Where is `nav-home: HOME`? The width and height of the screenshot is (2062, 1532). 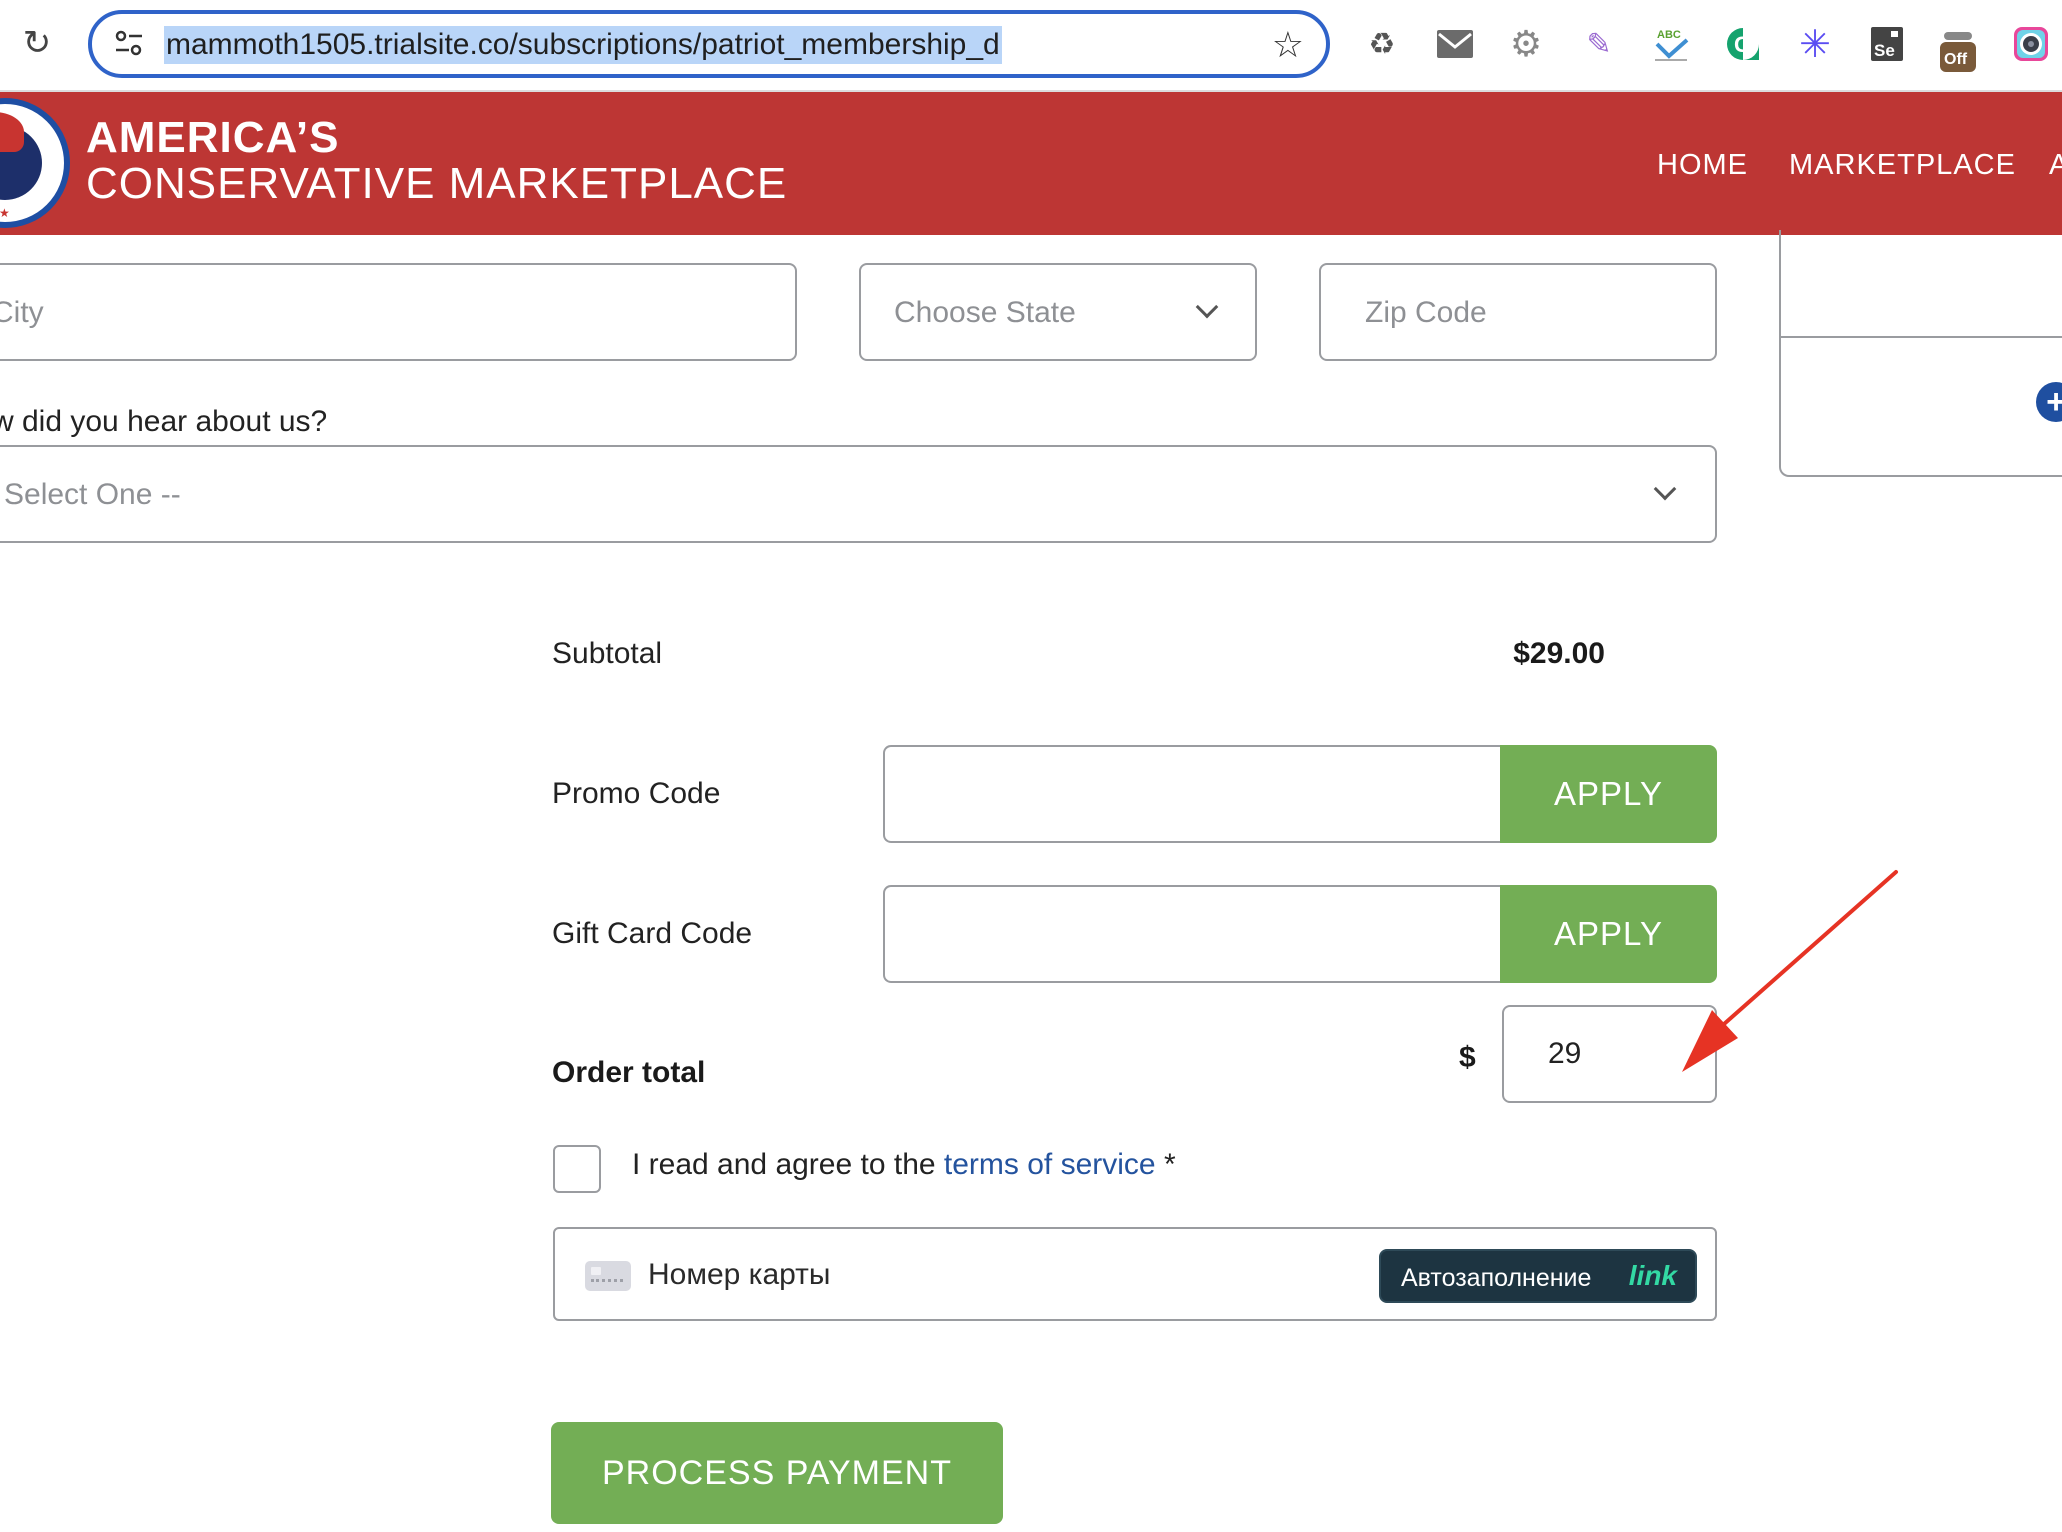 nav-home: HOME is located at coordinates (1702, 165).